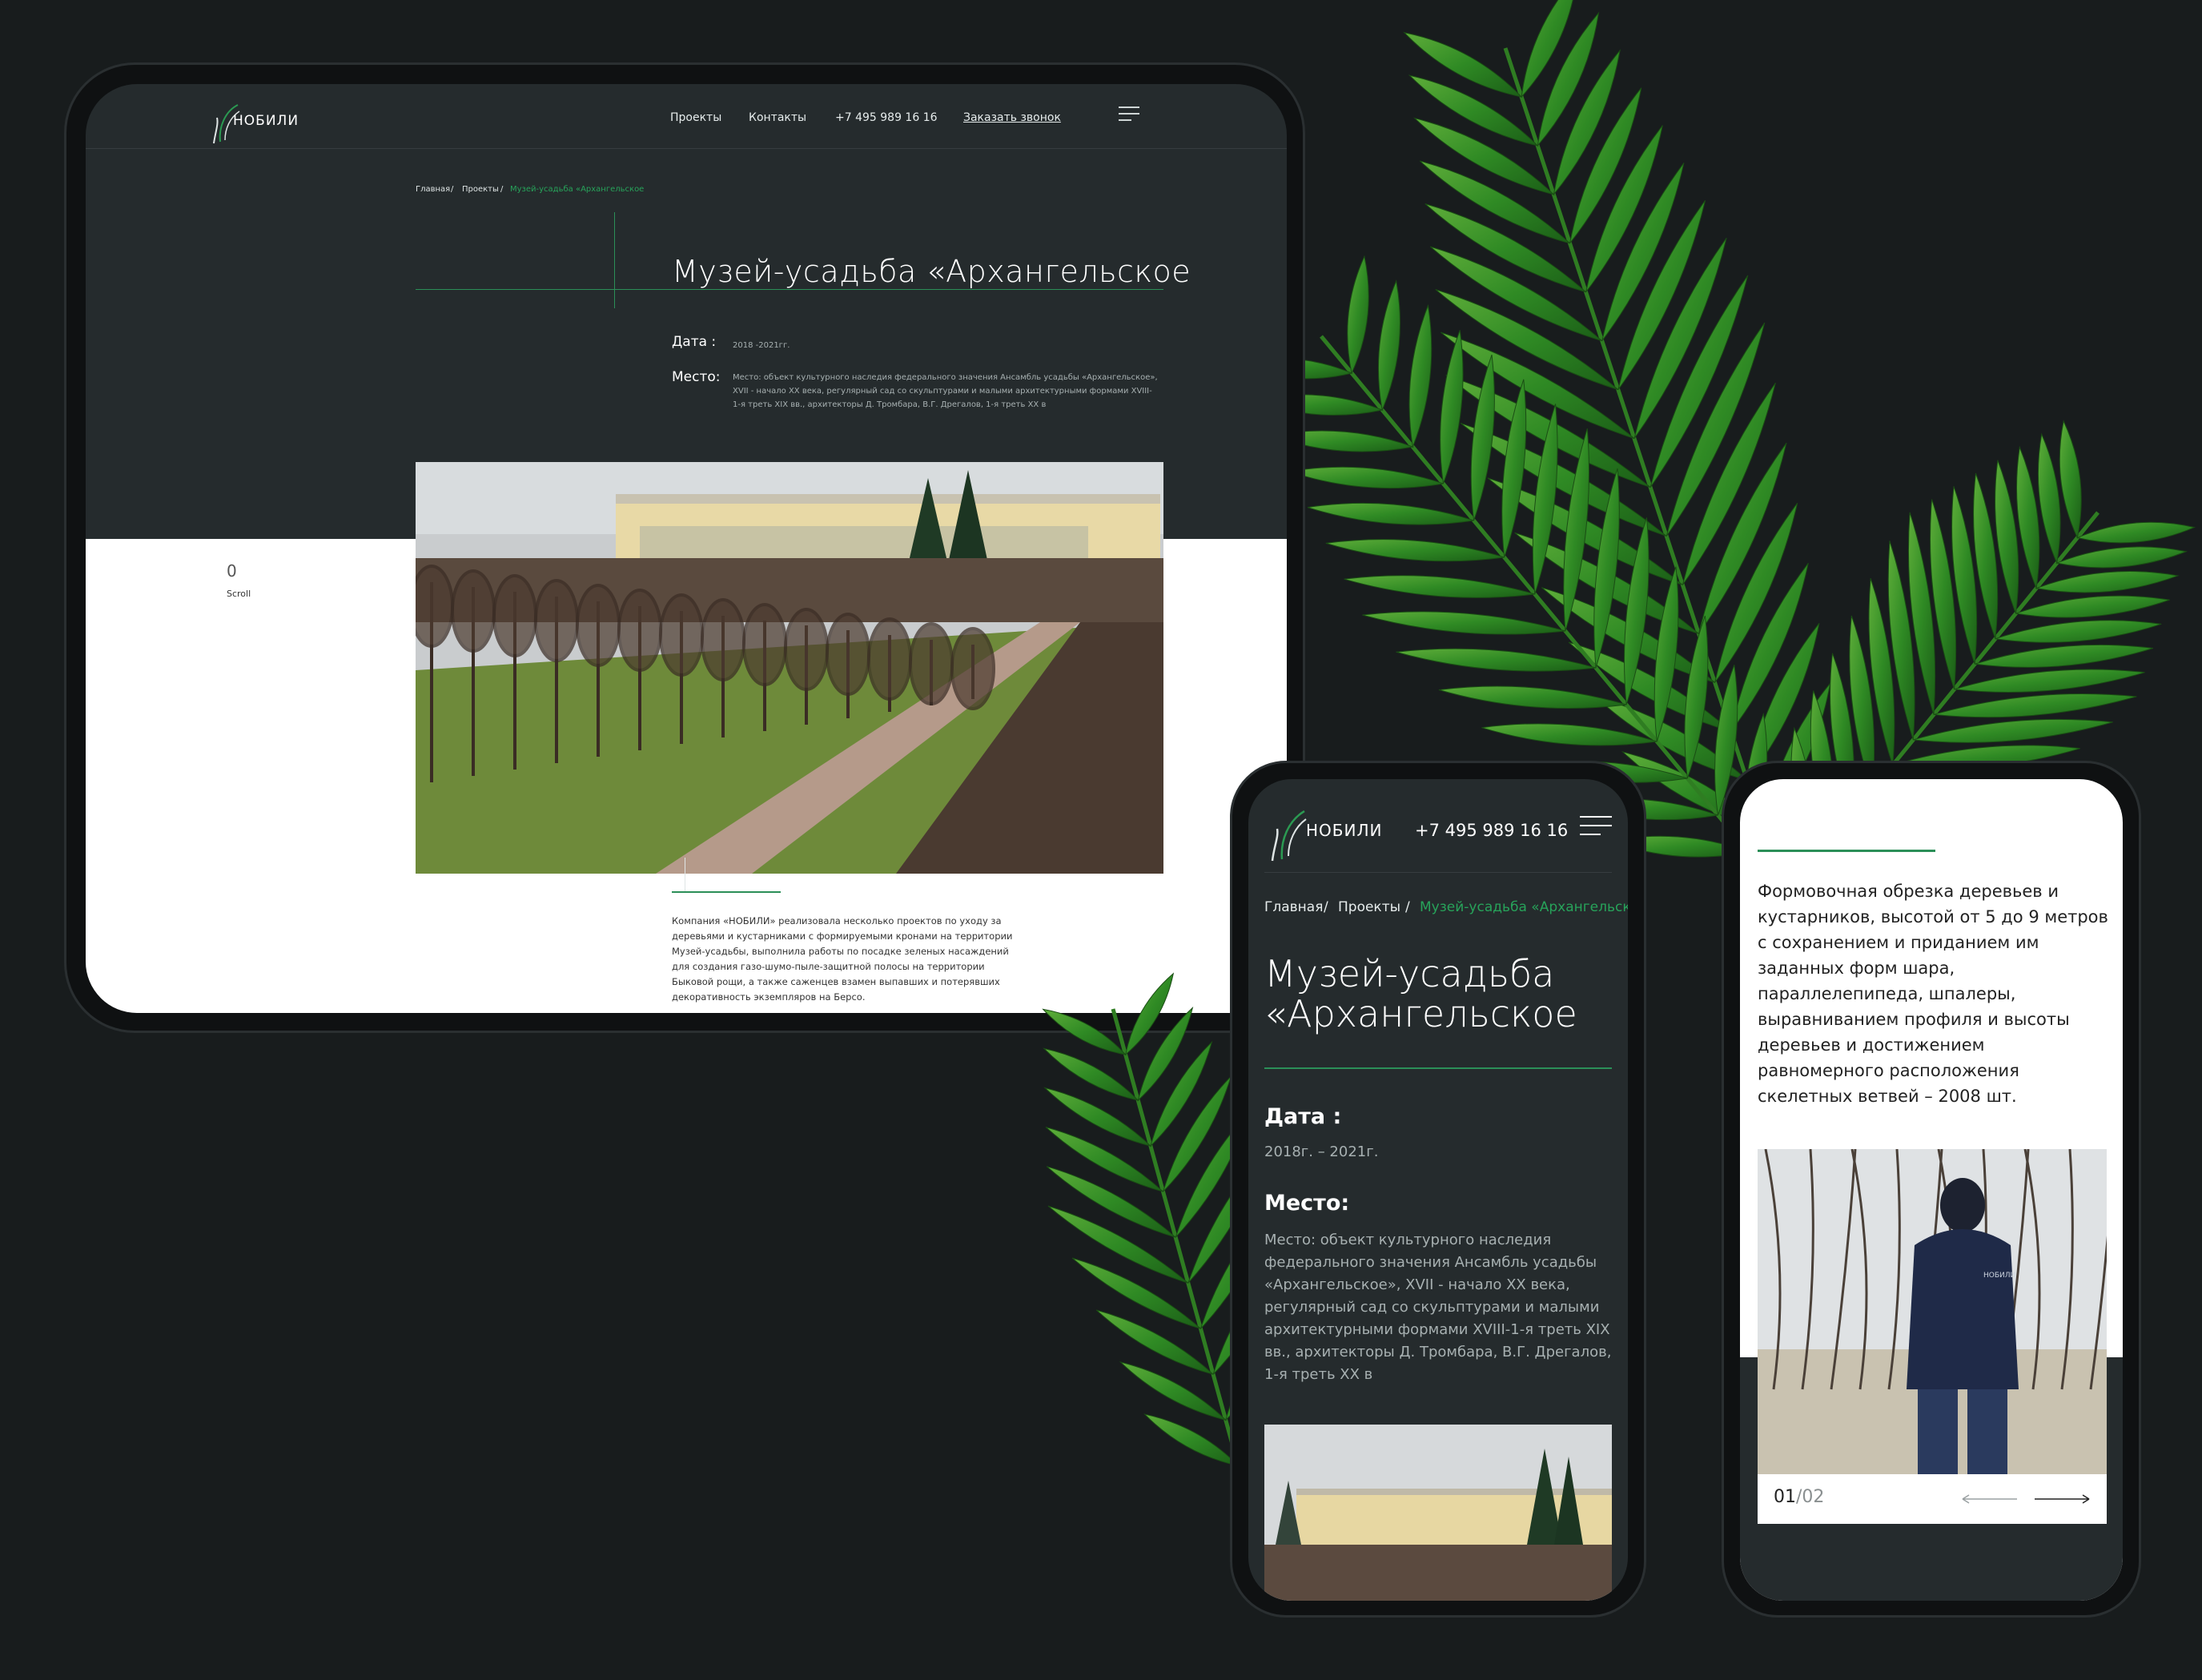 The height and width of the screenshot is (1680, 2202). I want to click on page-title-line: Музей-усадьба, so click(1409, 973).